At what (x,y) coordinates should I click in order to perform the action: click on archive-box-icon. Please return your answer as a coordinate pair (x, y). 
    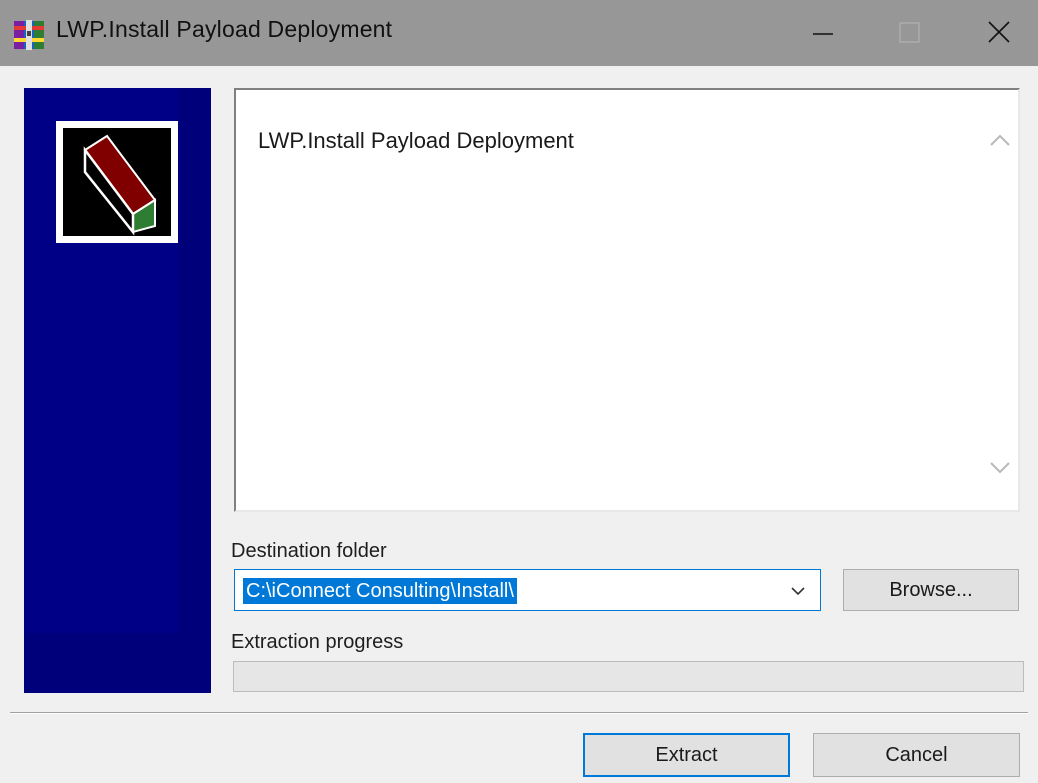
    Looking at the image, I should click on (120, 185).